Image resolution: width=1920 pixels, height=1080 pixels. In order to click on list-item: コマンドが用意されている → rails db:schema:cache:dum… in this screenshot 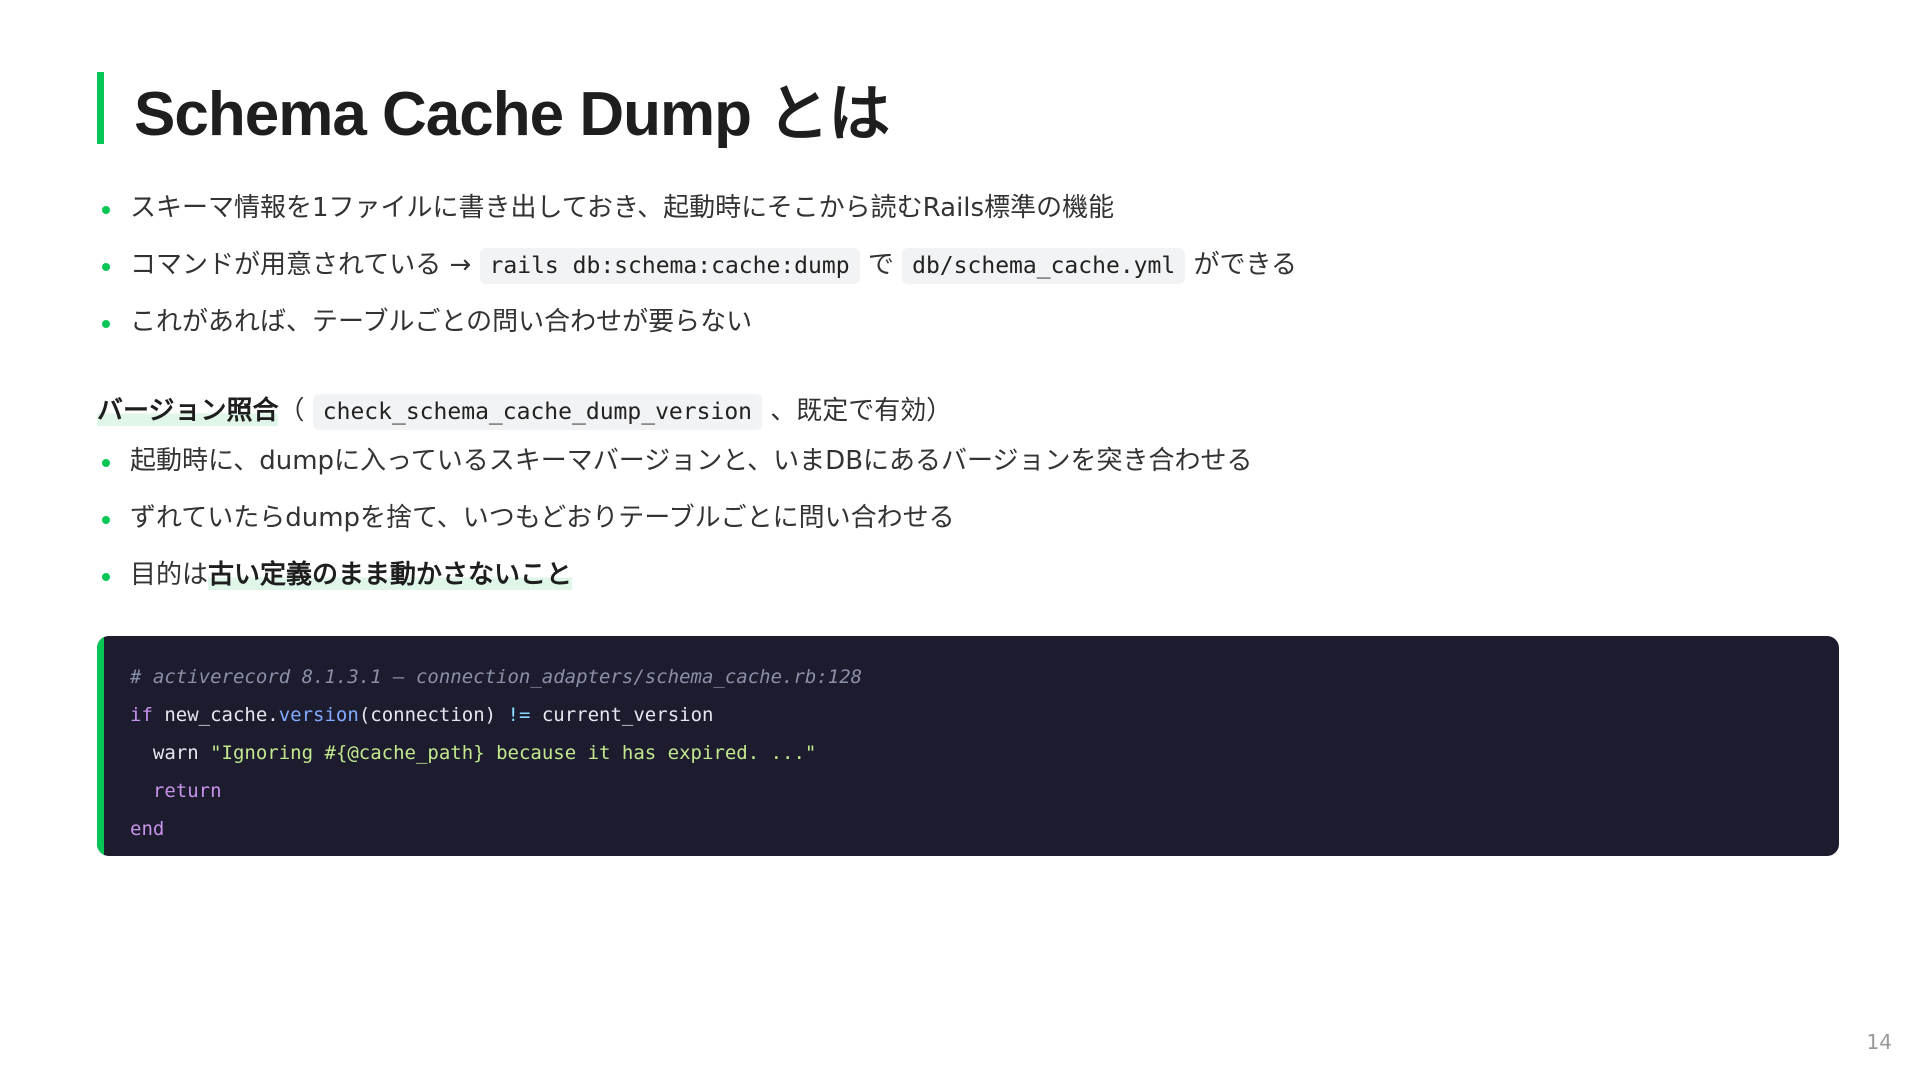, I will do `click(698, 265)`.